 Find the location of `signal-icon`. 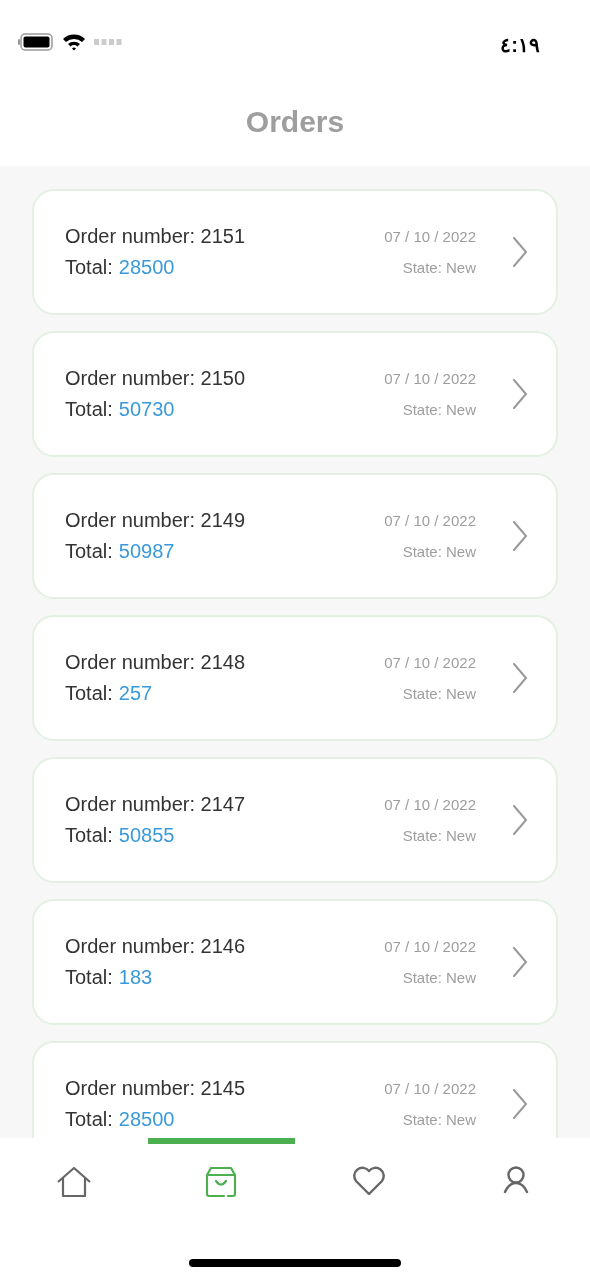

signal-icon is located at coordinates (108, 42).